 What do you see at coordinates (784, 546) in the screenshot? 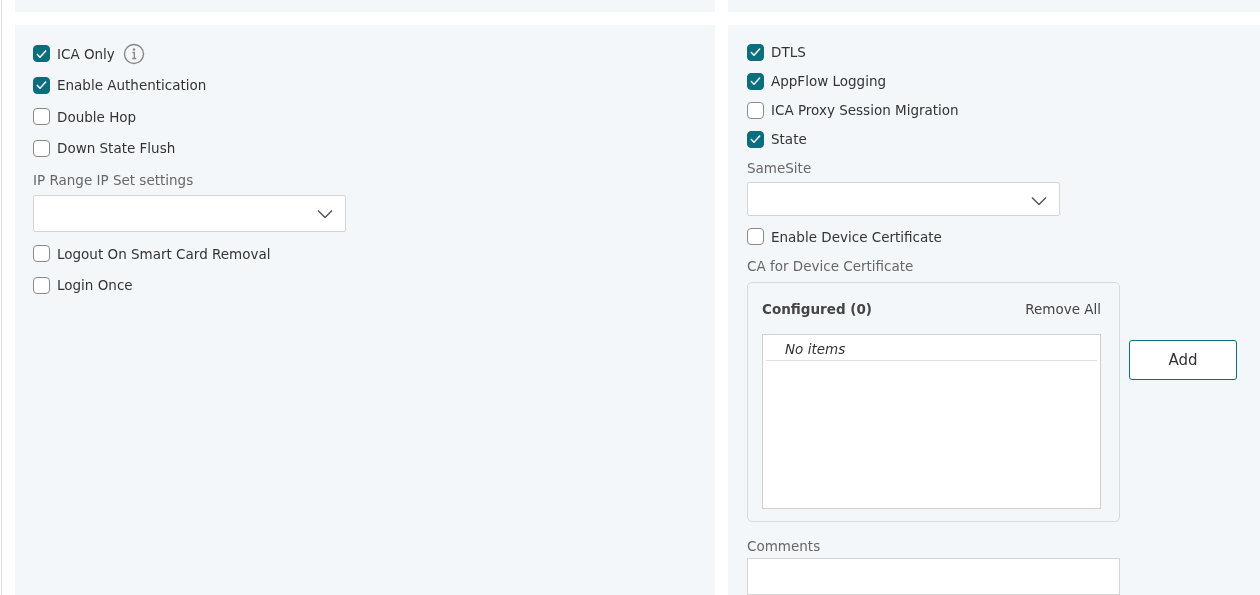
I see `field-label: Comments` at bounding box center [784, 546].